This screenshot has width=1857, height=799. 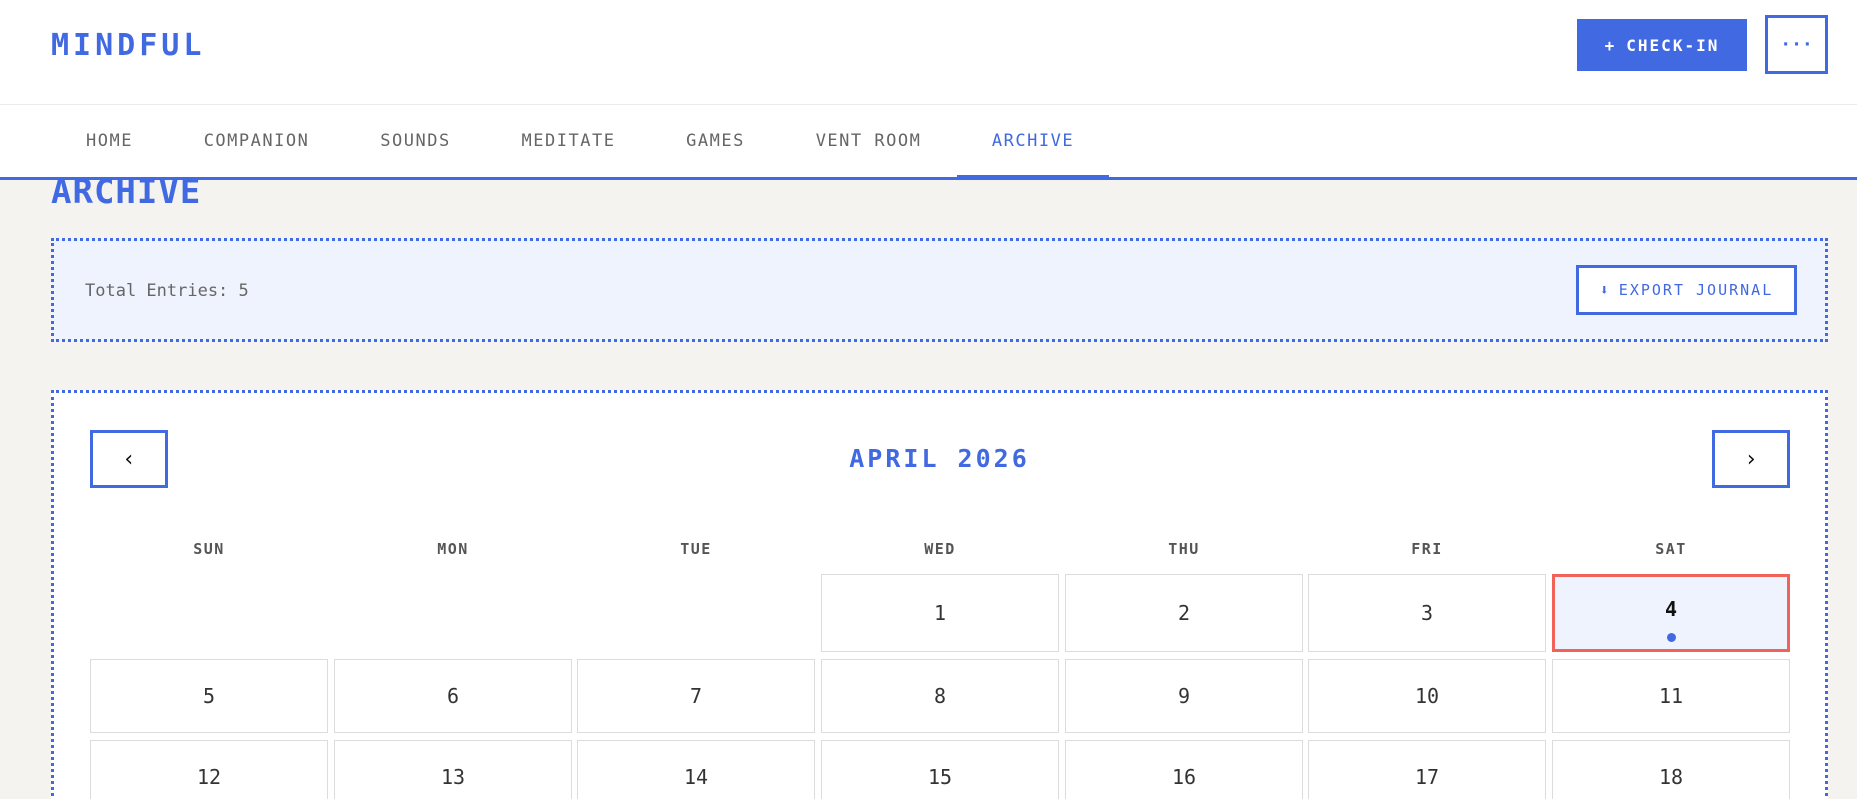 I want to click on day-number: 2, so click(x=1184, y=613).